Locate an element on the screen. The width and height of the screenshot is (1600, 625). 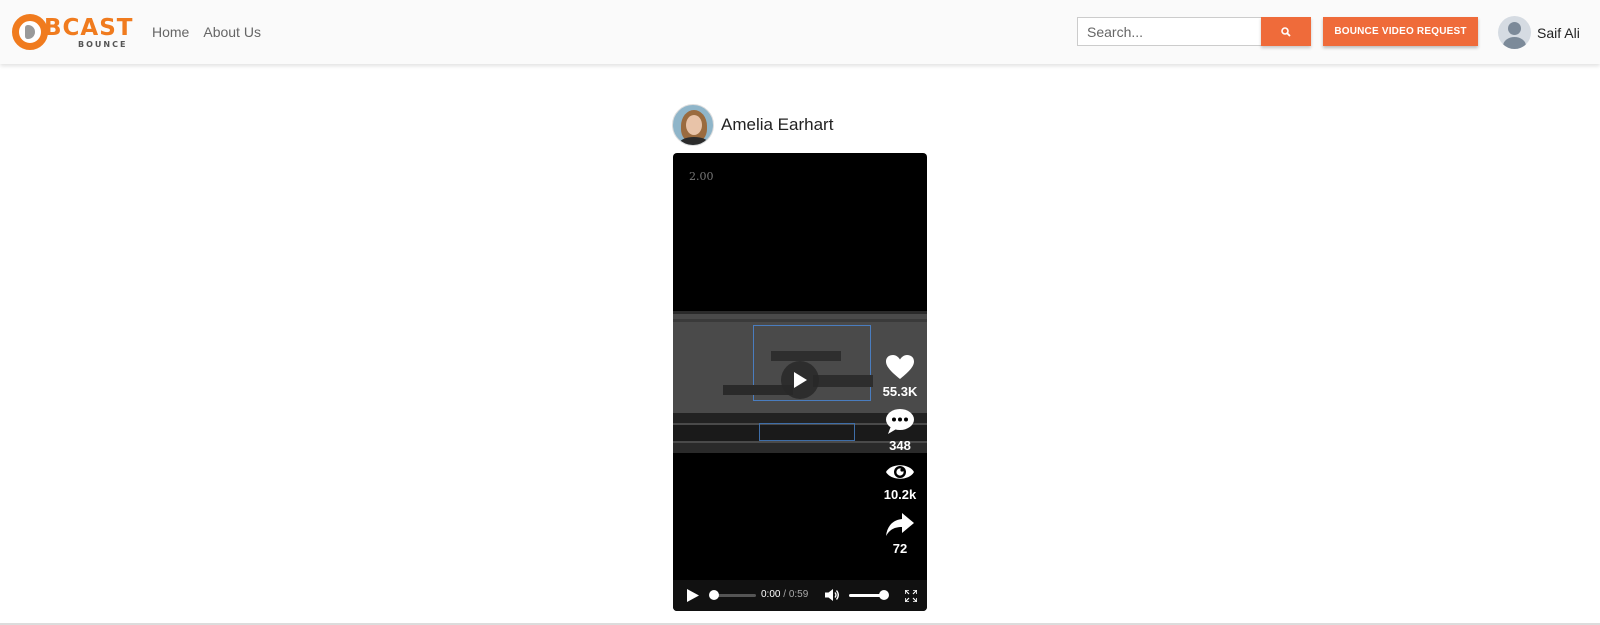
search-icon is located at coordinates (1286, 31).